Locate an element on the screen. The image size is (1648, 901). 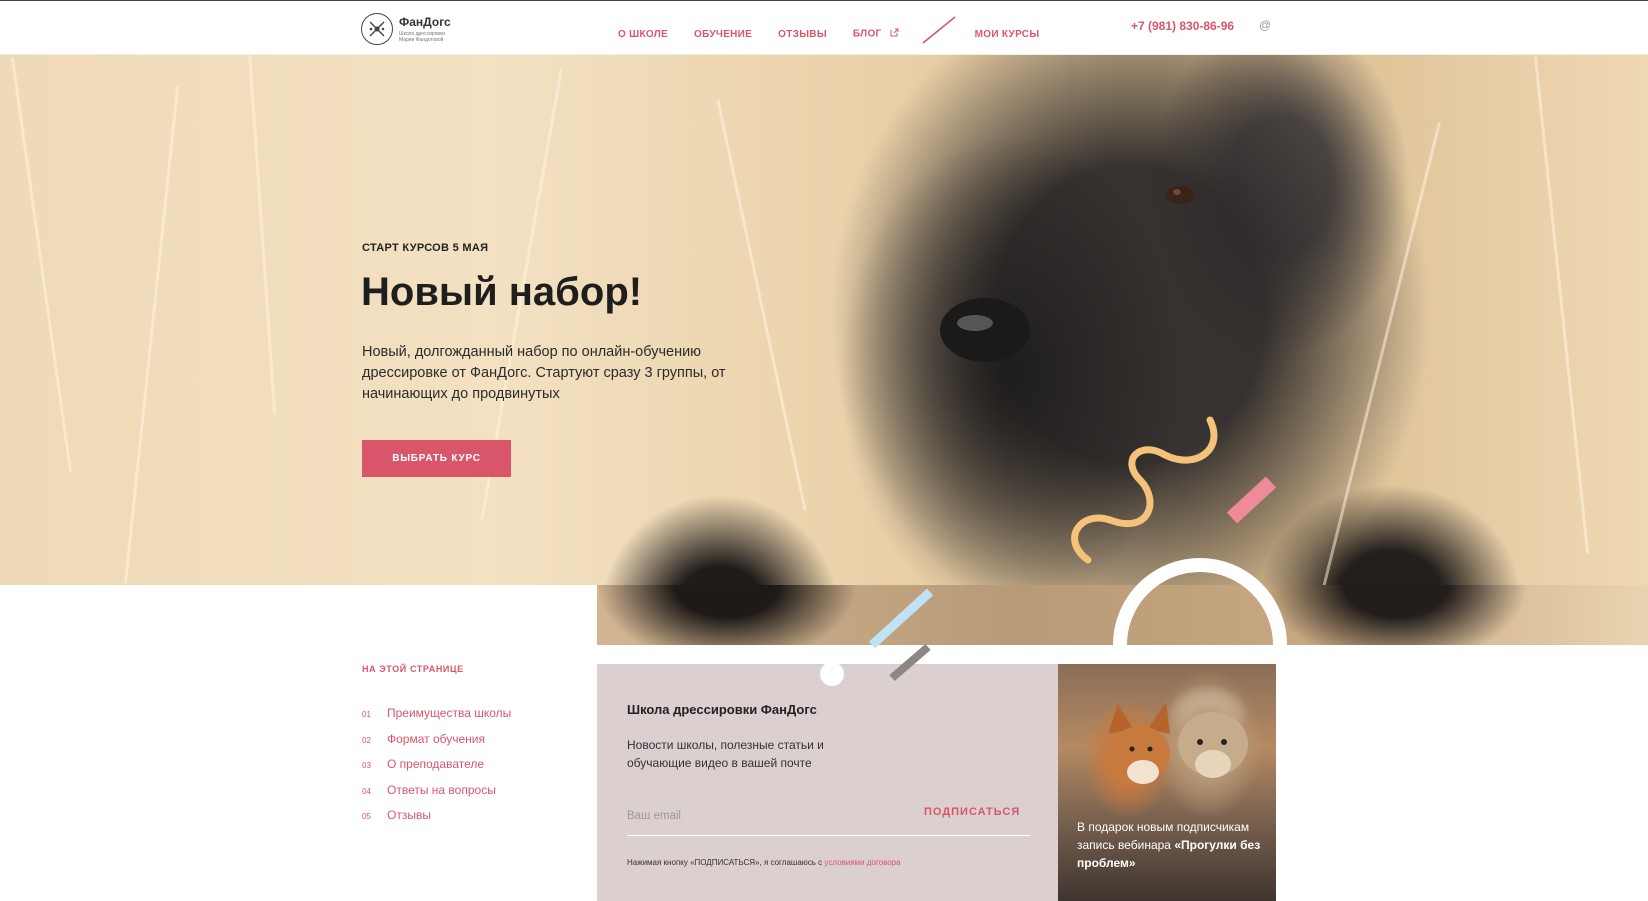
email-underline is located at coordinates (828, 835).